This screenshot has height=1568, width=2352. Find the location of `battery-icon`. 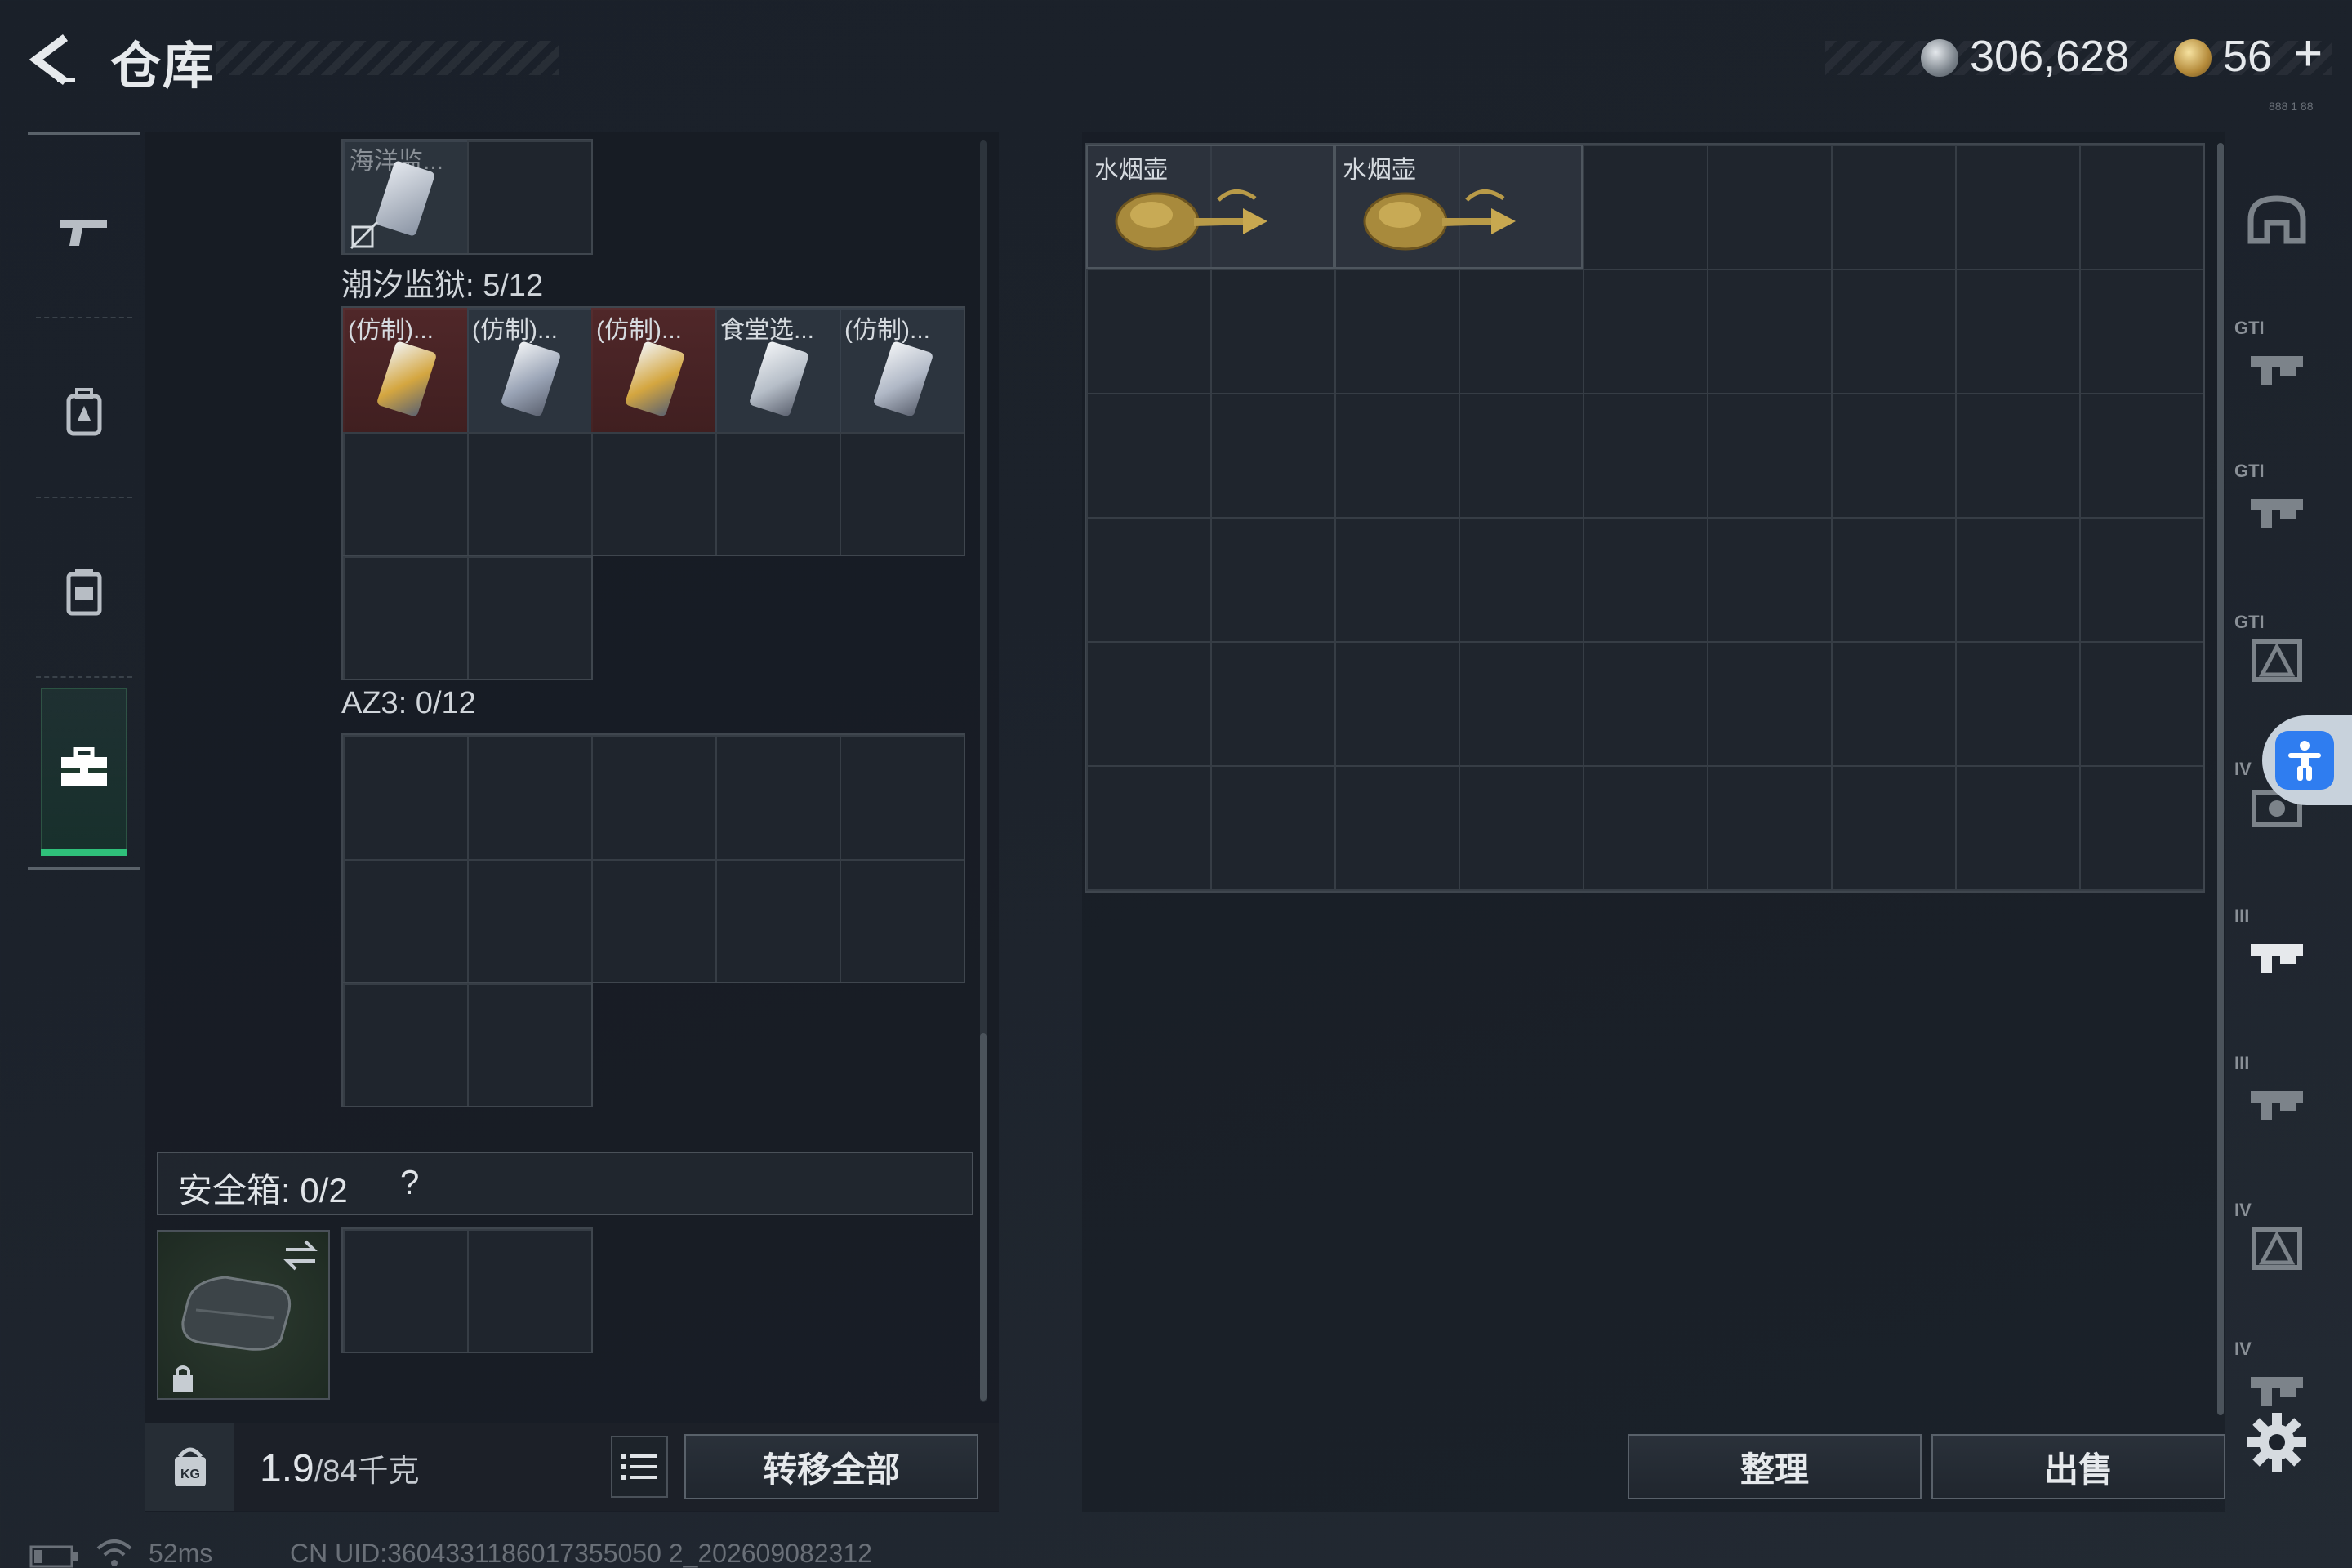

battery-icon is located at coordinates (53, 1556).